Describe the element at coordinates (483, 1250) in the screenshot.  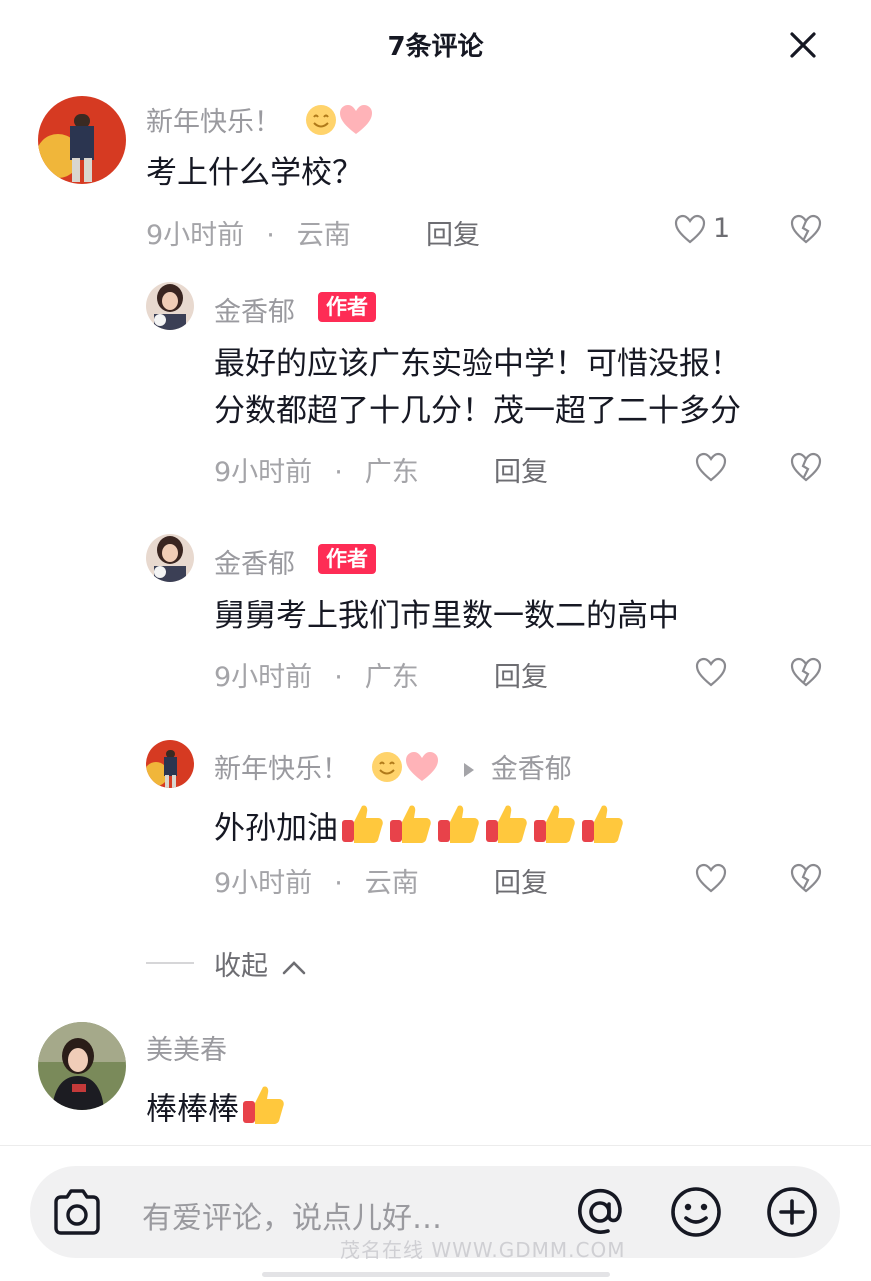
I see `watermark-text: 茂名在线 WWW.GDMM.COM` at that location.